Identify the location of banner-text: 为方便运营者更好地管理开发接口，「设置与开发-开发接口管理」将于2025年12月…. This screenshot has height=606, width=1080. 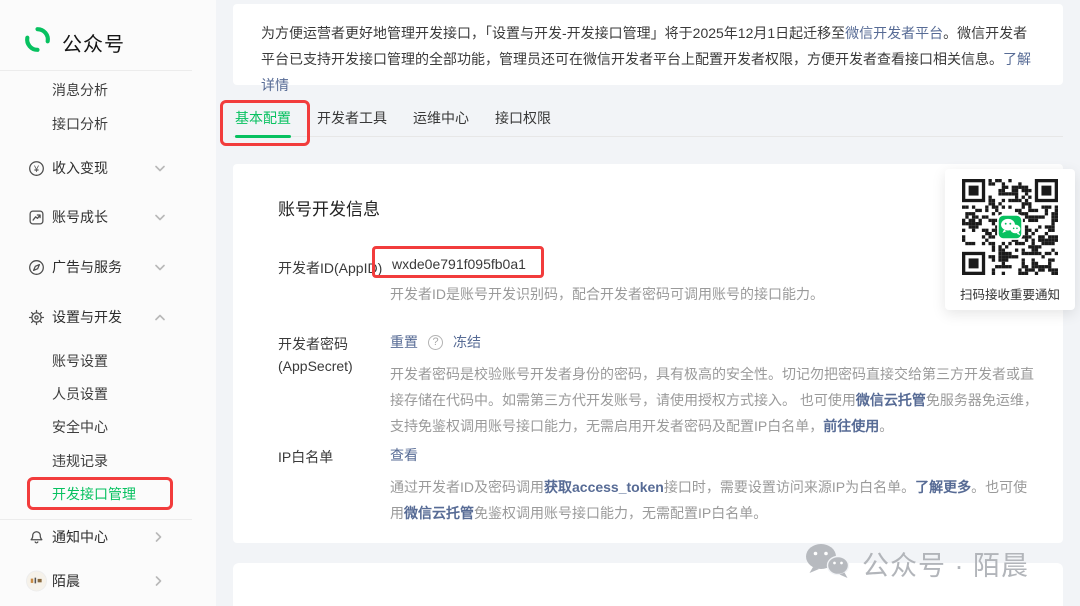
(648, 59).